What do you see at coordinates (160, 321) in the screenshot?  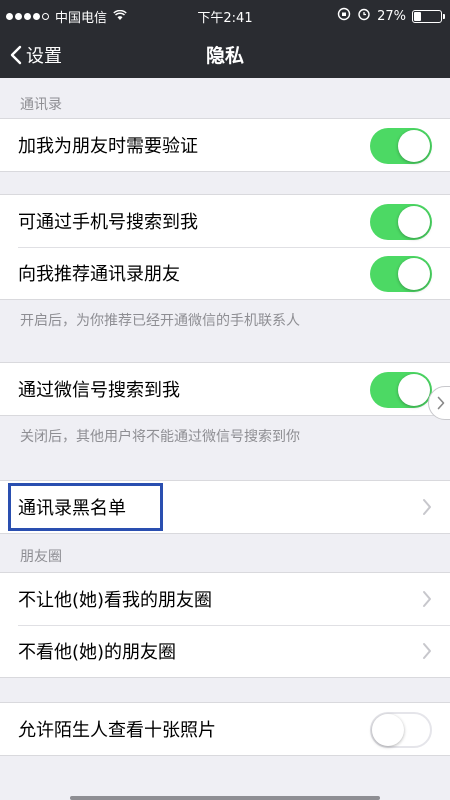 I see `recommend-footnote: 开启后，为你推荐已经开通微信的手机联系人` at bounding box center [160, 321].